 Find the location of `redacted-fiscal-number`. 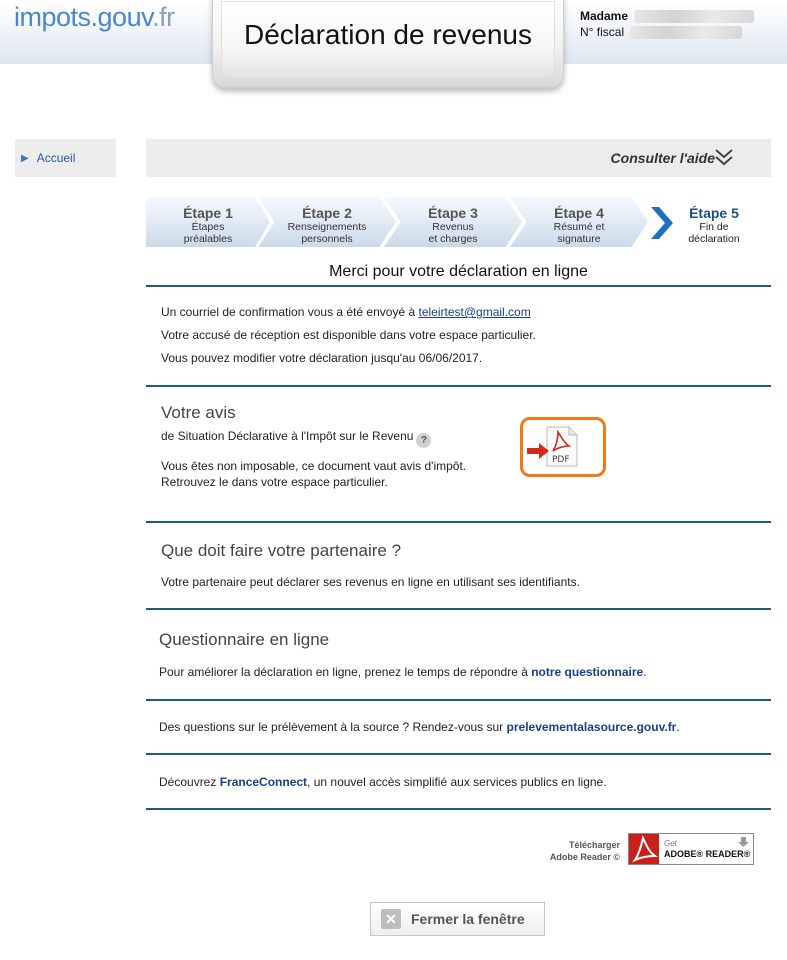

redacted-fiscal-number is located at coordinates (686, 32).